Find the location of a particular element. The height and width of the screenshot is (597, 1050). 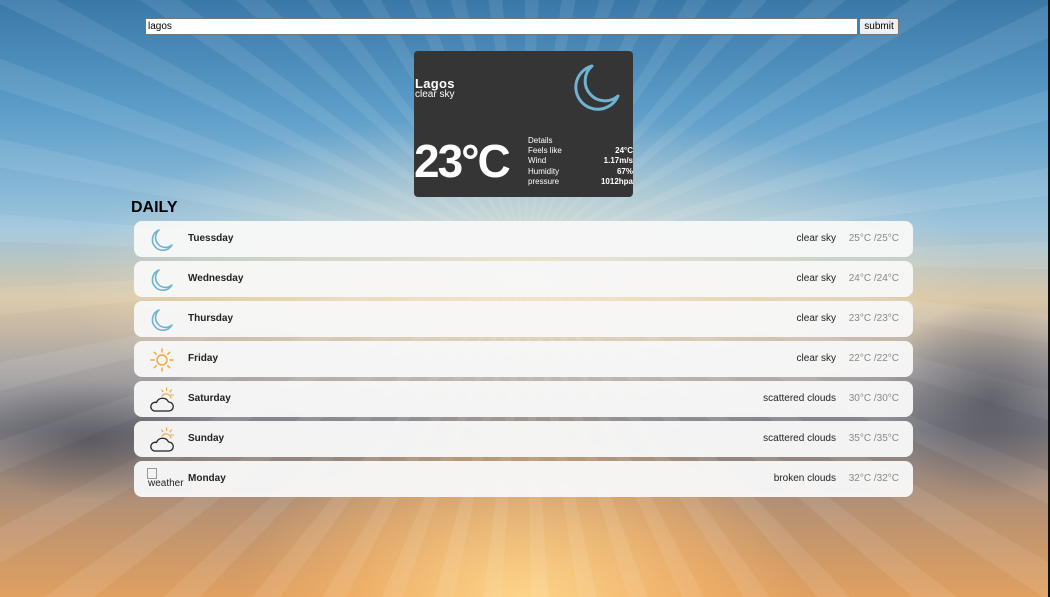

detail-row-feels-like: Feels like 24°C is located at coordinates (580, 151).